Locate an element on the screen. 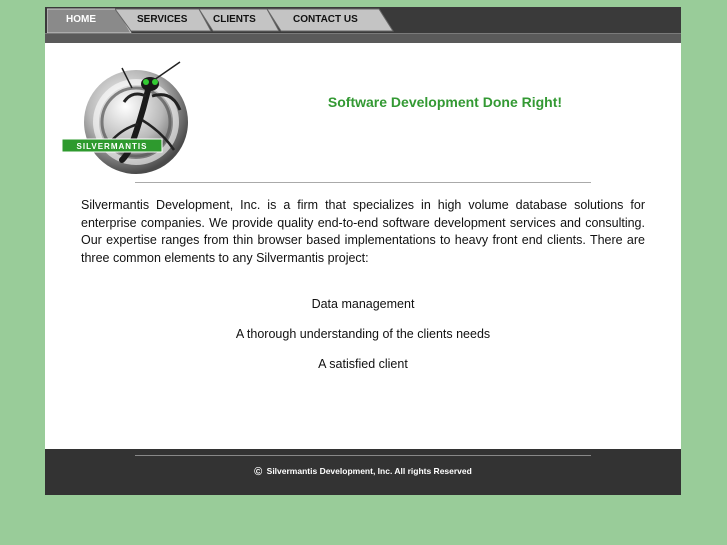  nav-bar: HOME SERVICES CLIENTS CONTACT US is located at coordinates (363, 25).